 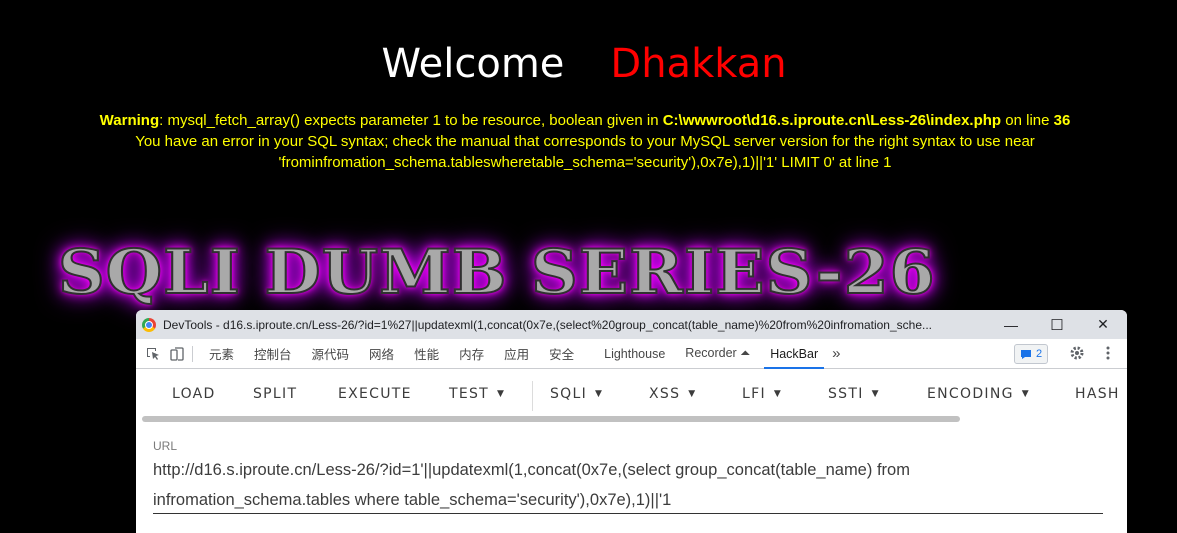 What do you see at coordinates (1062, 120) in the screenshot?
I see `warning-line-number: 36` at bounding box center [1062, 120].